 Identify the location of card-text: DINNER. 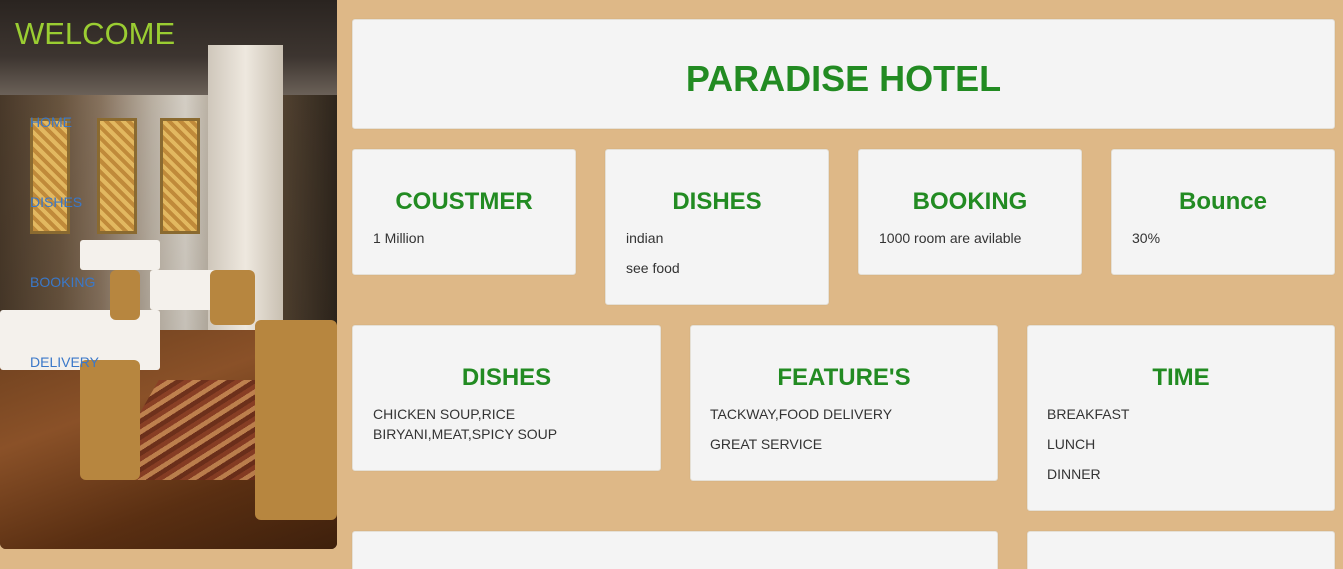
(1074, 474).